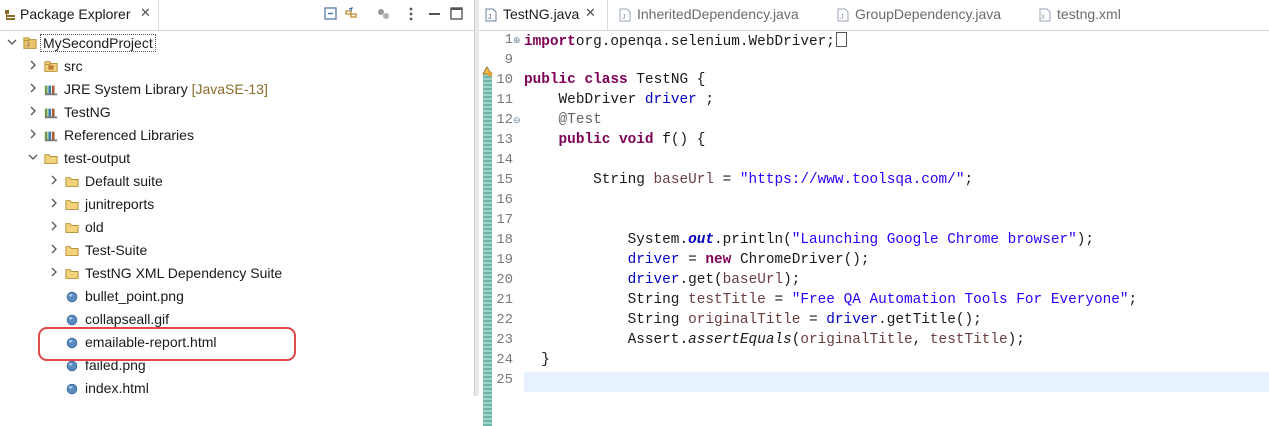  Describe the element at coordinates (227, 89) in the screenshot. I see `tree-item-decoration: [JavaSE-13]` at that location.